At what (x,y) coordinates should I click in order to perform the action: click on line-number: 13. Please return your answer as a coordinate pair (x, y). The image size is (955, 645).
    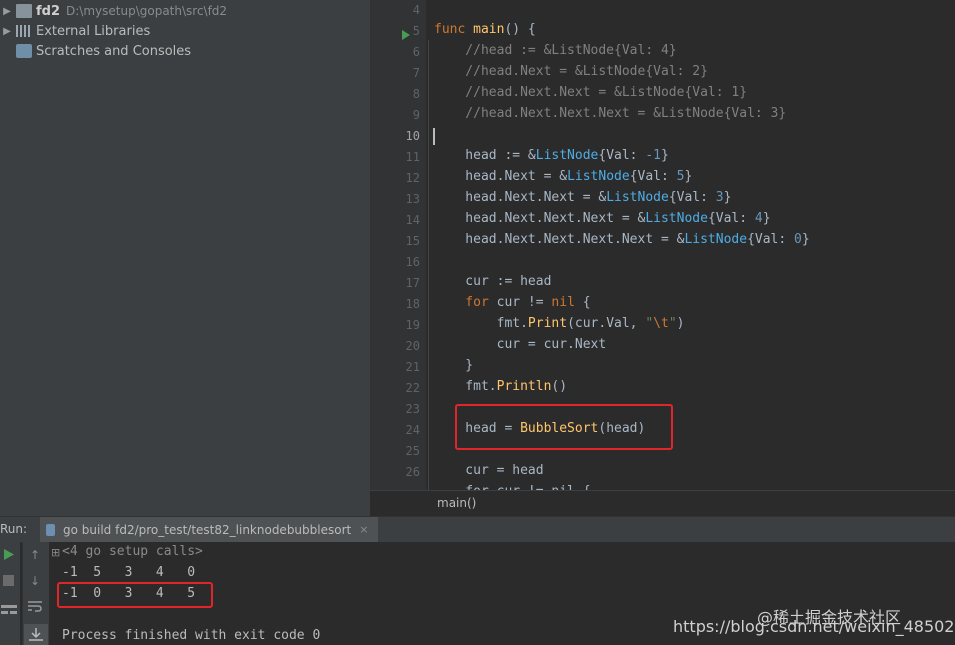
    Looking at the image, I should click on (412, 199).